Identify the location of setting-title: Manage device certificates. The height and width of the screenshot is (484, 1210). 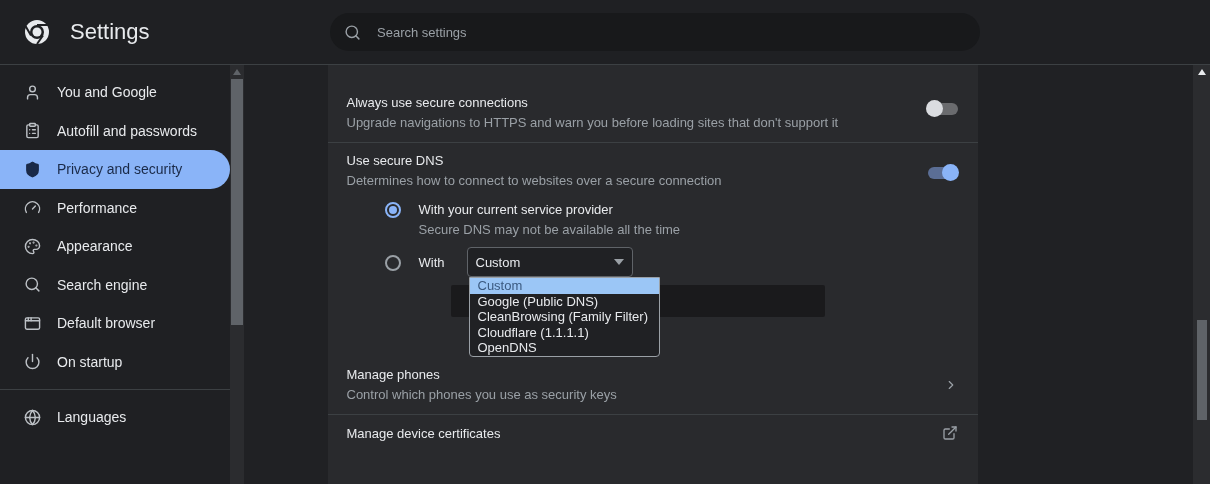
(424, 433).